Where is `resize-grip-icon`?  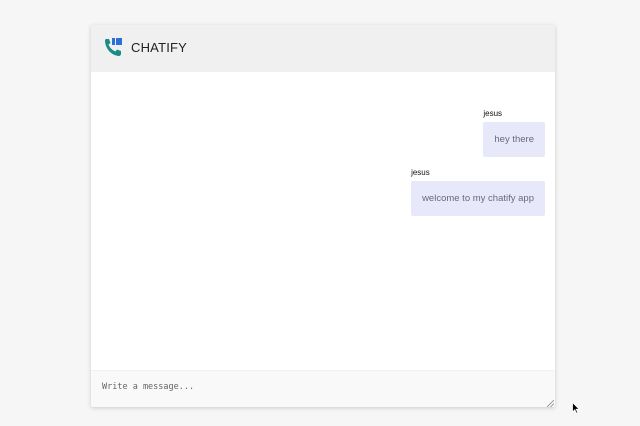
resize-grip-icon is located at coordinates (550, 403).